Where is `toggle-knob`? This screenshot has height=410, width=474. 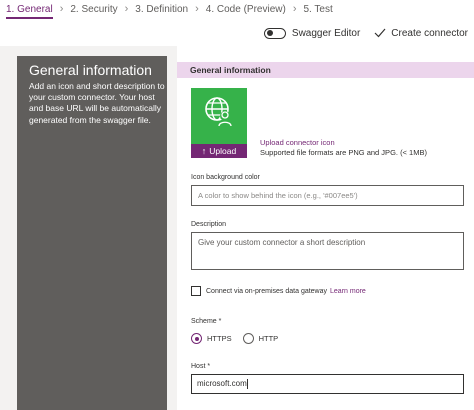 toggle-knob is located at coordinates (269, 33).